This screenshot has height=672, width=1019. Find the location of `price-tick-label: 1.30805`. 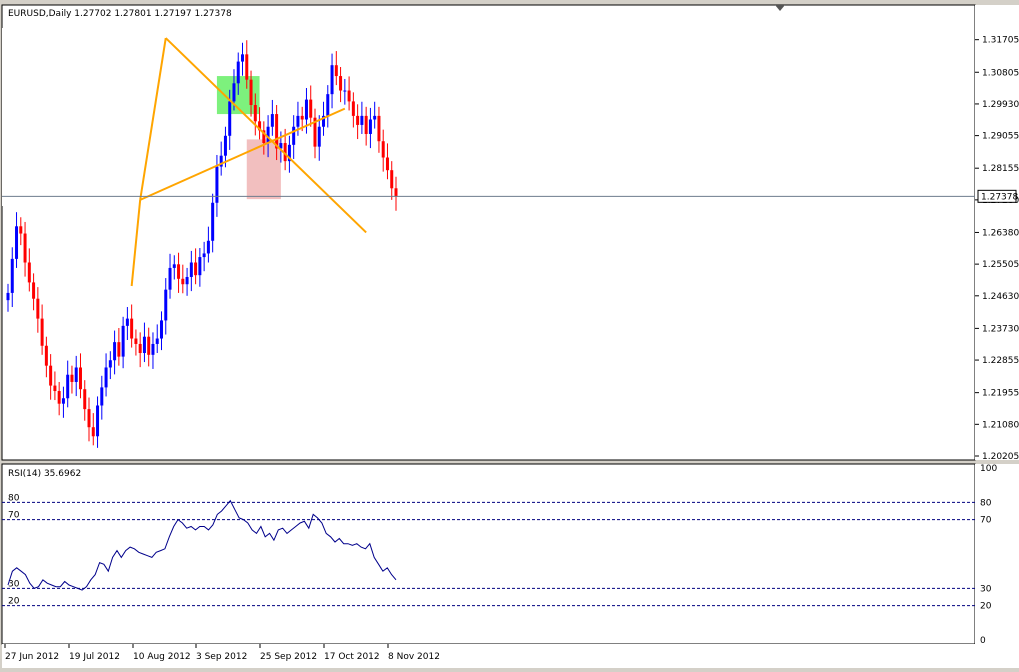

price-tick-label: 1.30805 is located at coordinates (1000, 73).